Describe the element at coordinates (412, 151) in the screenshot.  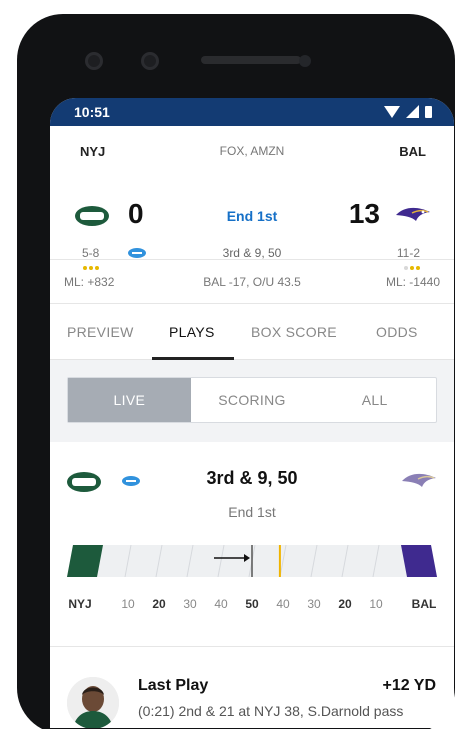
I see `home-team-abbr: BAL` at that location.